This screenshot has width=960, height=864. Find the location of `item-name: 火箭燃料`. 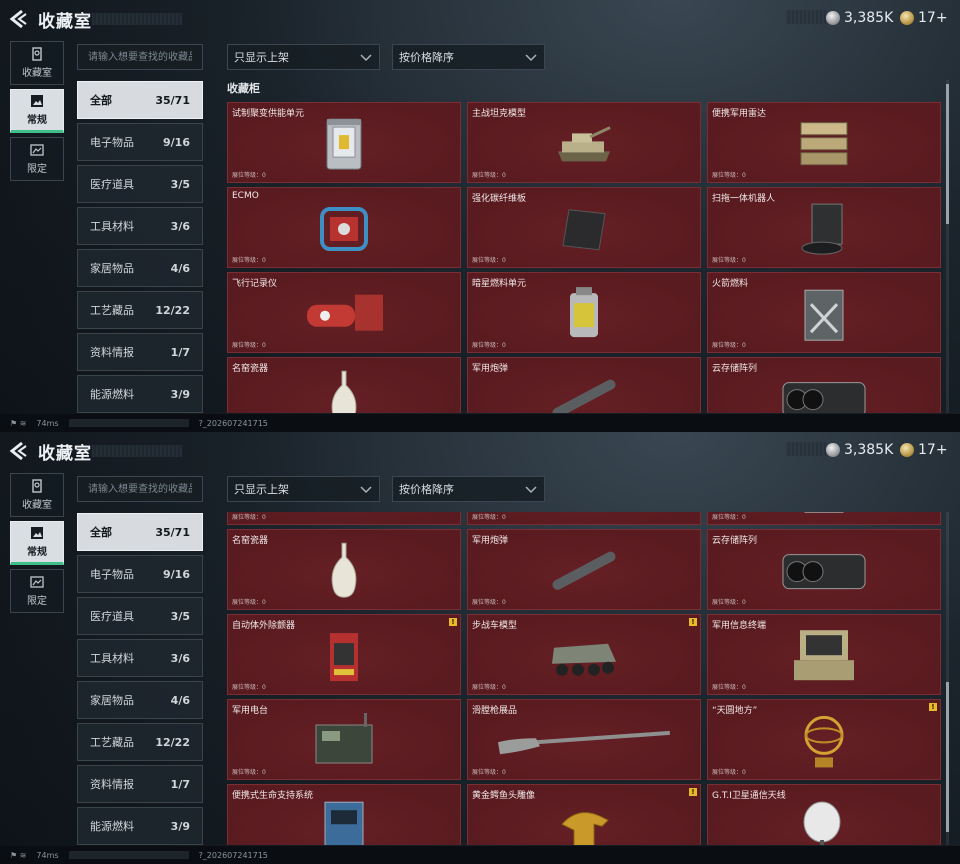

item-name: 火箭燃料 is located at coordinates (730, 284).